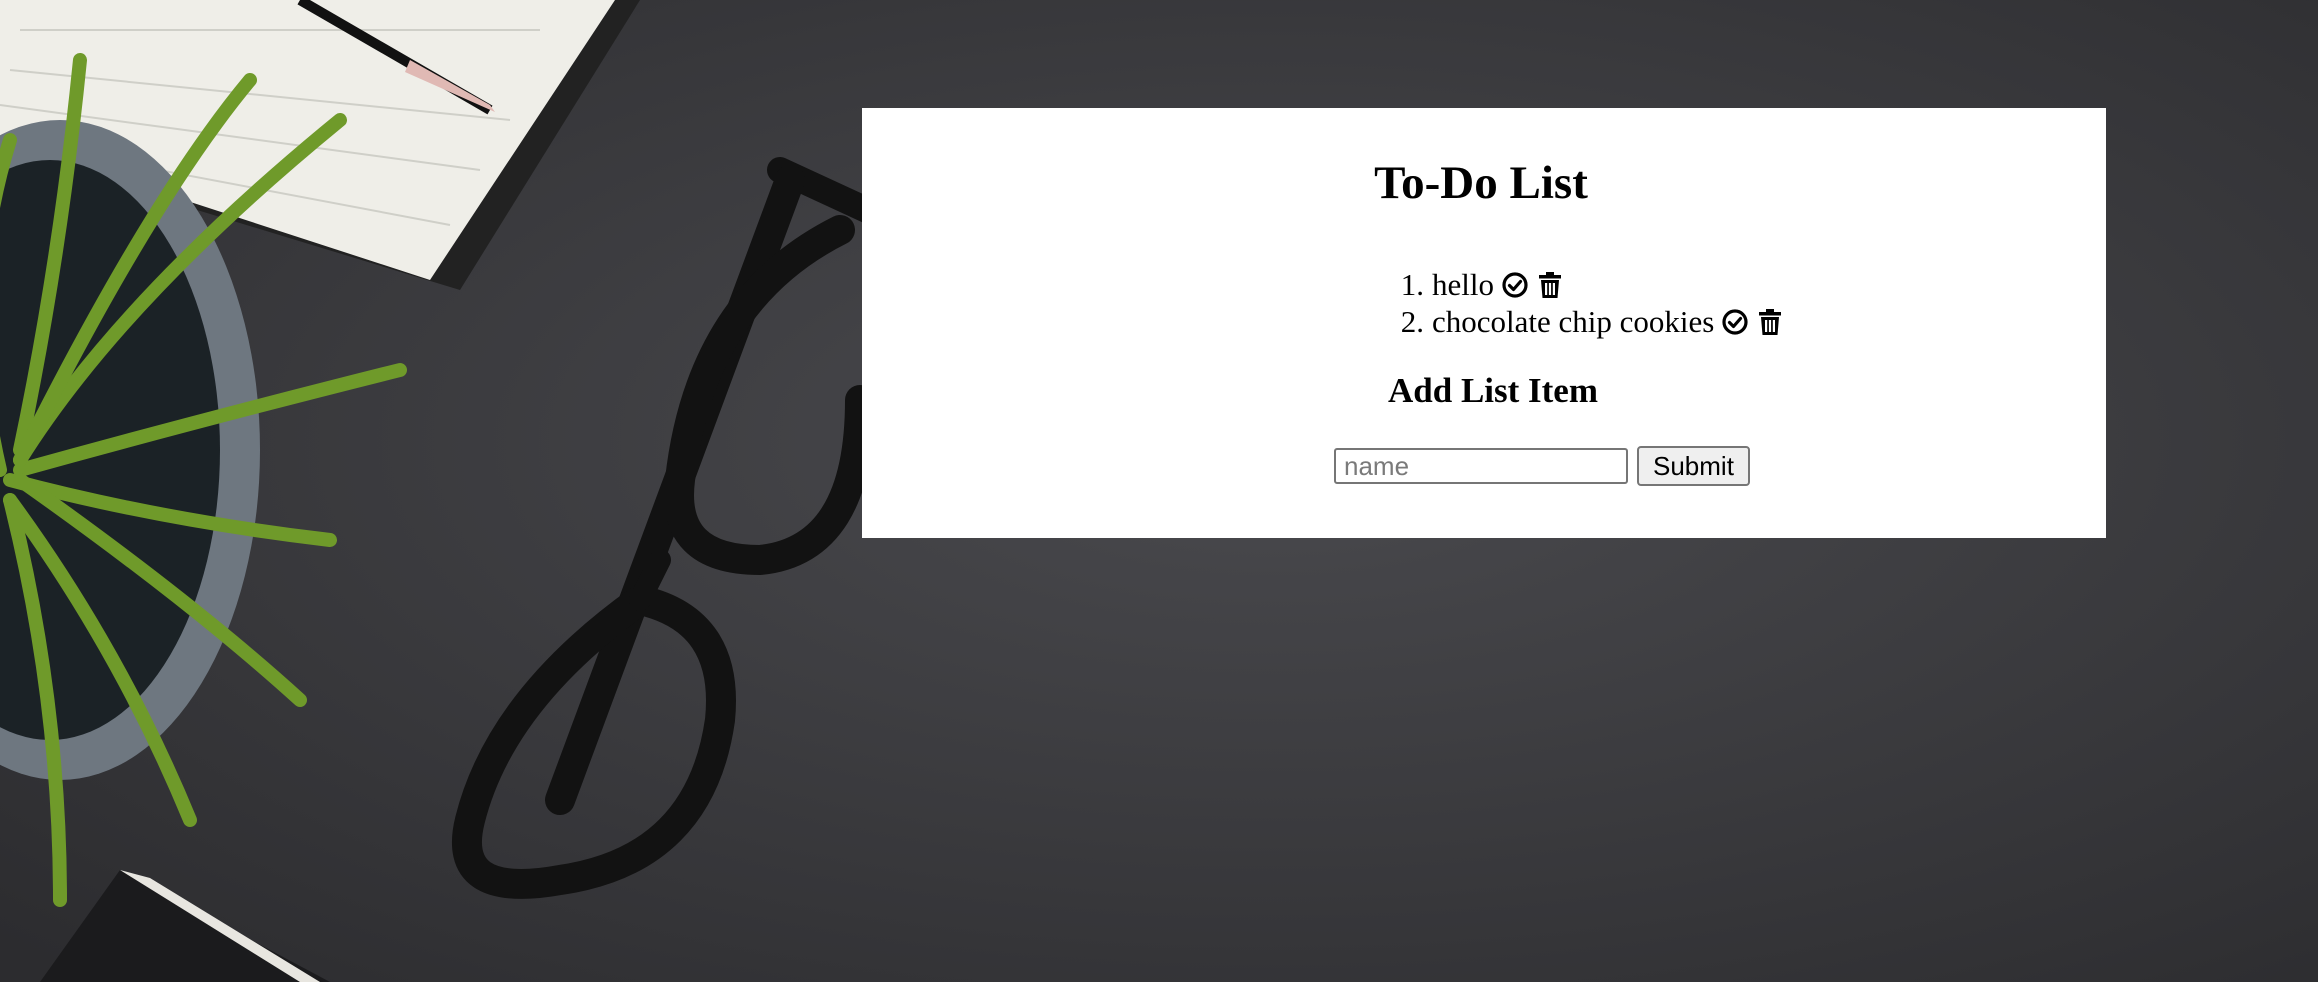  What do you see at coordinates (1481, 183) in the screenshot?
I see `page-title: To-Do List` at bounding box center [1481, 183].